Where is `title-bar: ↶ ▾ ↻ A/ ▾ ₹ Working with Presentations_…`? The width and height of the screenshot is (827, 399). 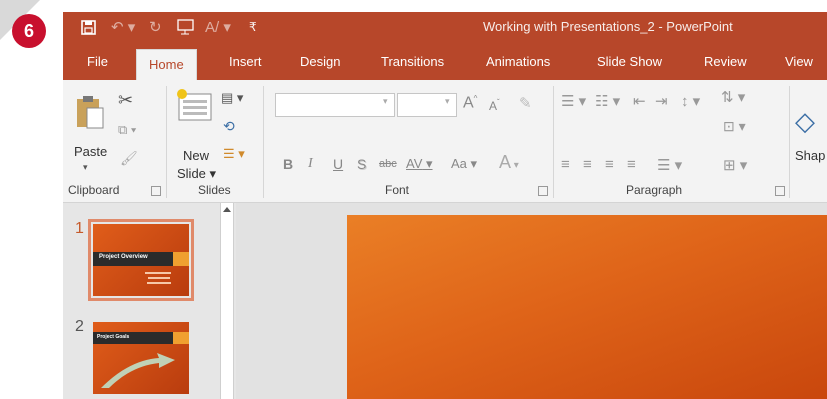 title-bar: ↶ ▾ ↻ A/ ▾ ₹ Working with Presentations_… is located at coordinates (445, 27).